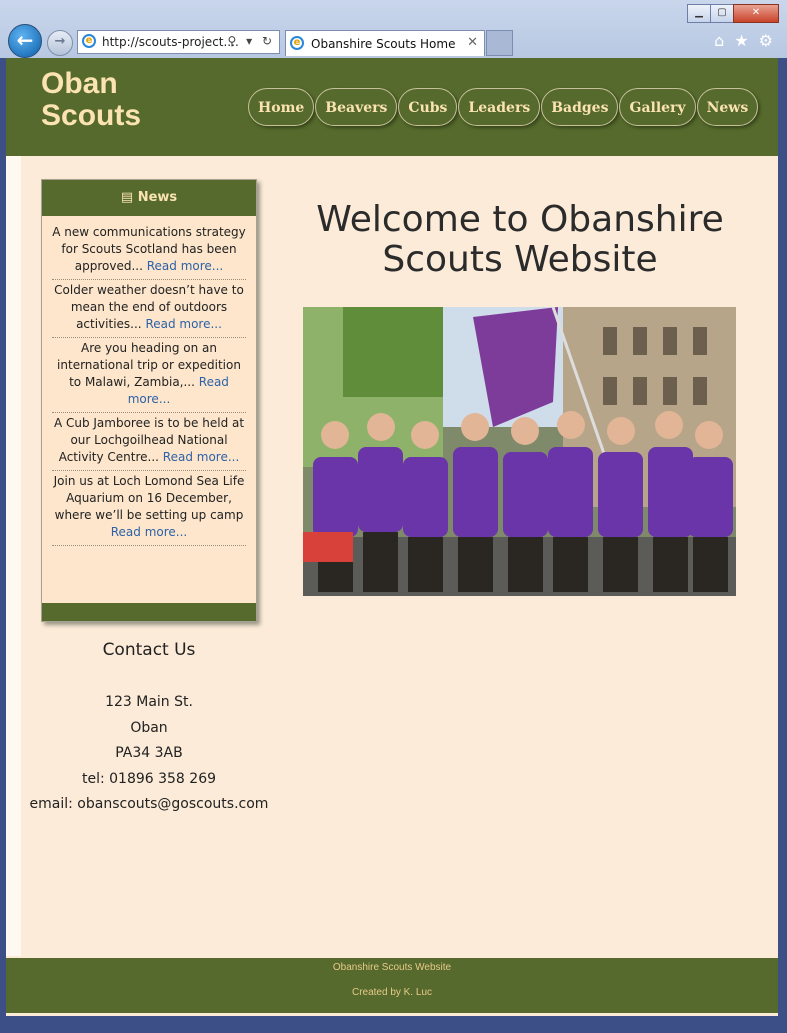  What do you see at coordinates (60, 43) in the screenshot?
I see `forward-arrow-icon: →` at bounding box center [60, 43].